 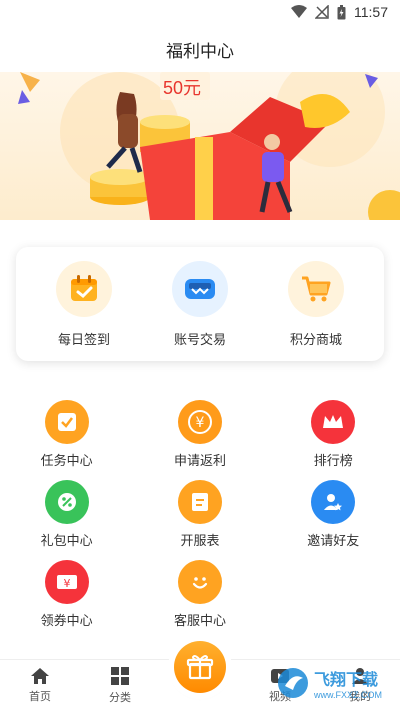 I want to click on status-bar: 11:57, so click(x=200, y=13).